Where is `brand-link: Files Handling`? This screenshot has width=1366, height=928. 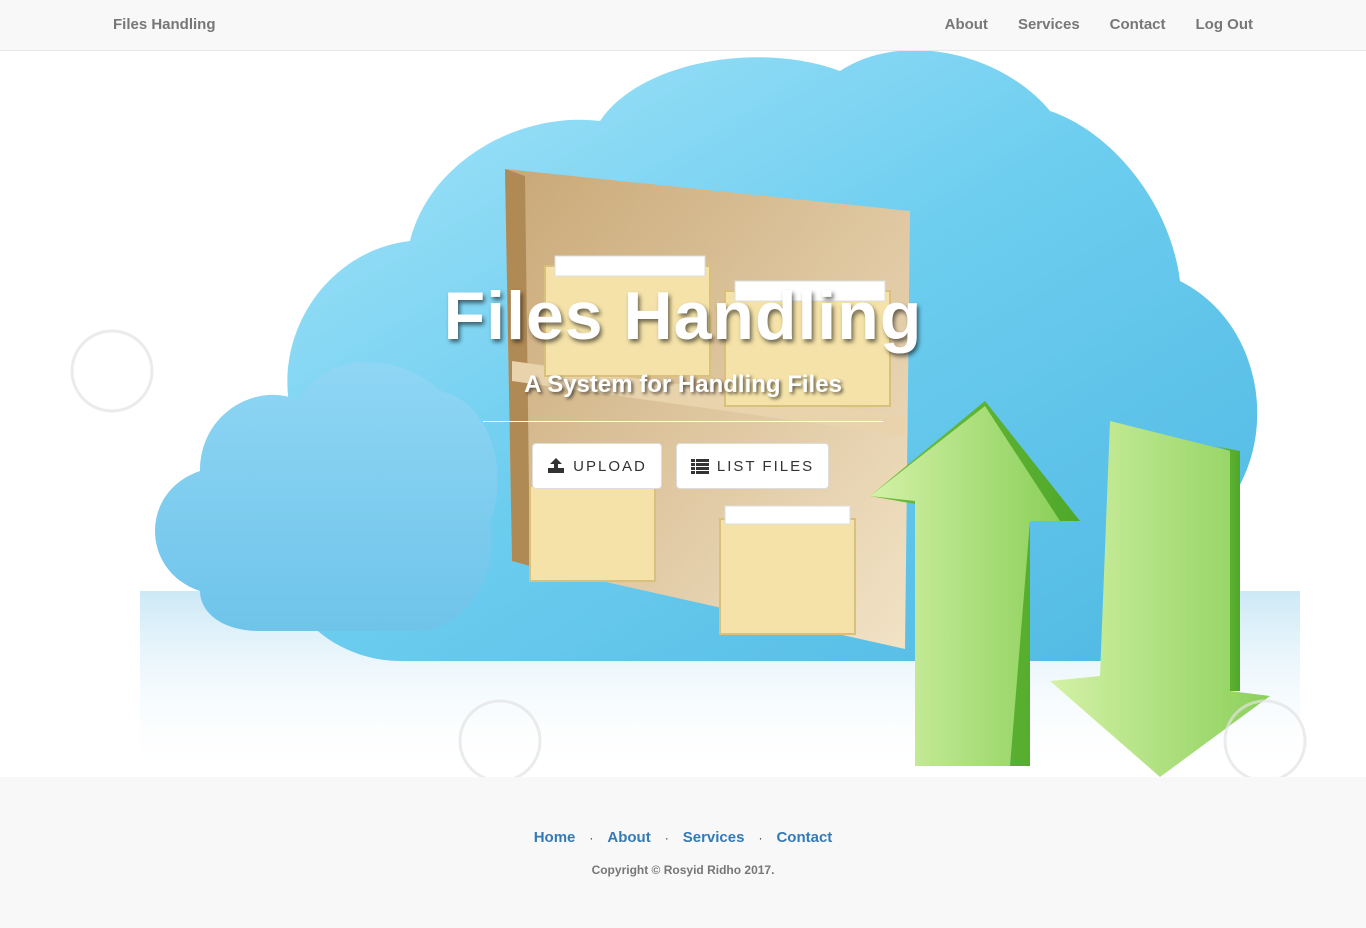 brand-link: Files Handling is located at coordinates (164, 24).